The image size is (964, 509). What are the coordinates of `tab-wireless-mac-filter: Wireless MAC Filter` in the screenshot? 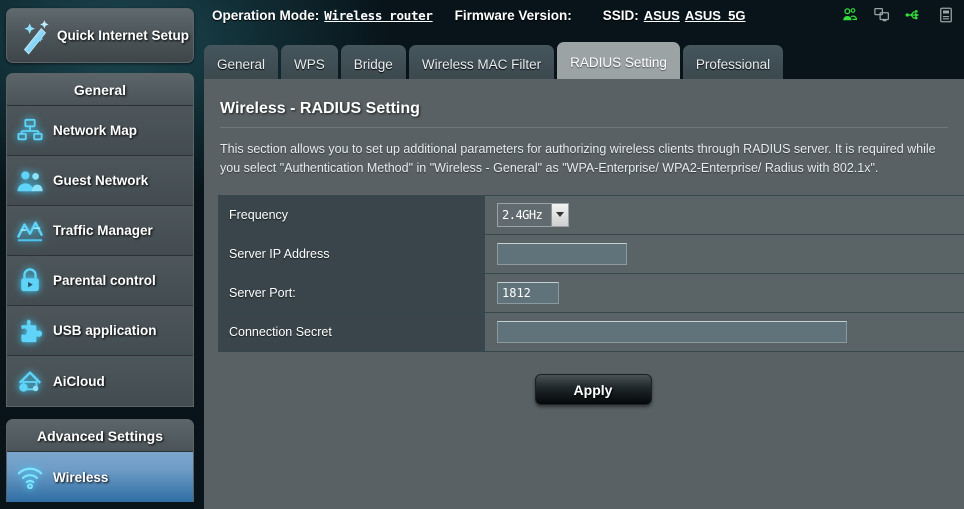 It's located at (481, 64).